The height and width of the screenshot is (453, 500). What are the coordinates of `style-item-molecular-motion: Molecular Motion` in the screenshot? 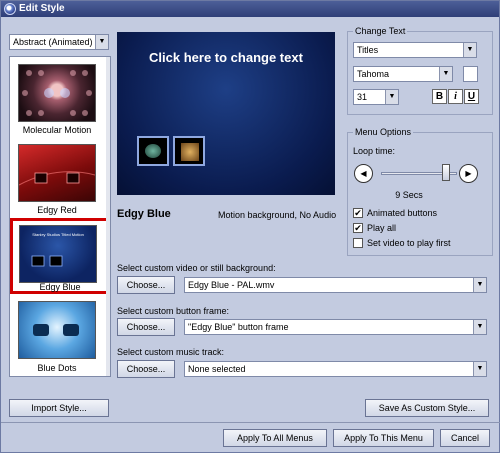 It's located at (60, 97).